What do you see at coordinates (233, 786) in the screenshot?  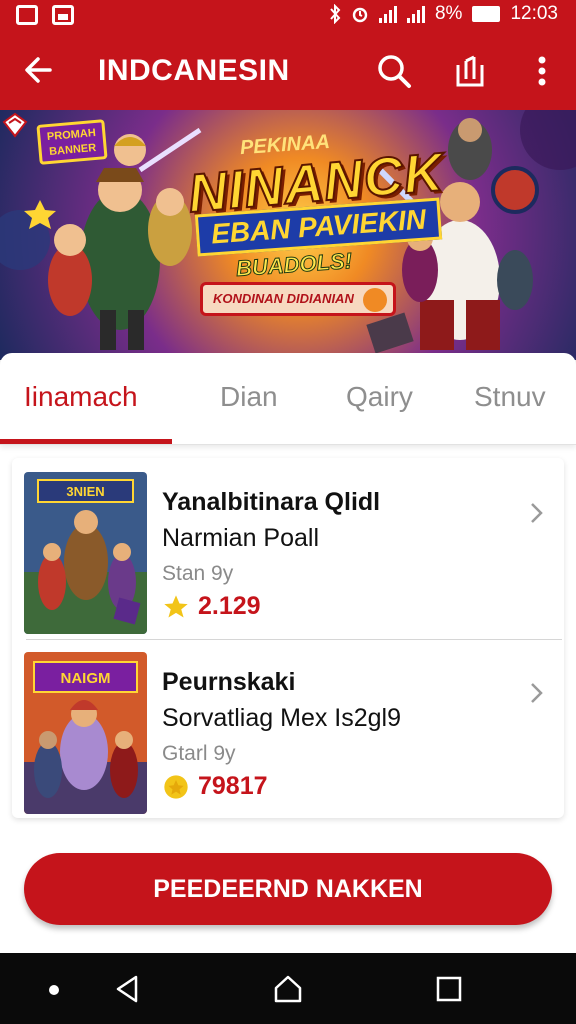 I see `rating-value: 79817` at bounding box center [233, 786].